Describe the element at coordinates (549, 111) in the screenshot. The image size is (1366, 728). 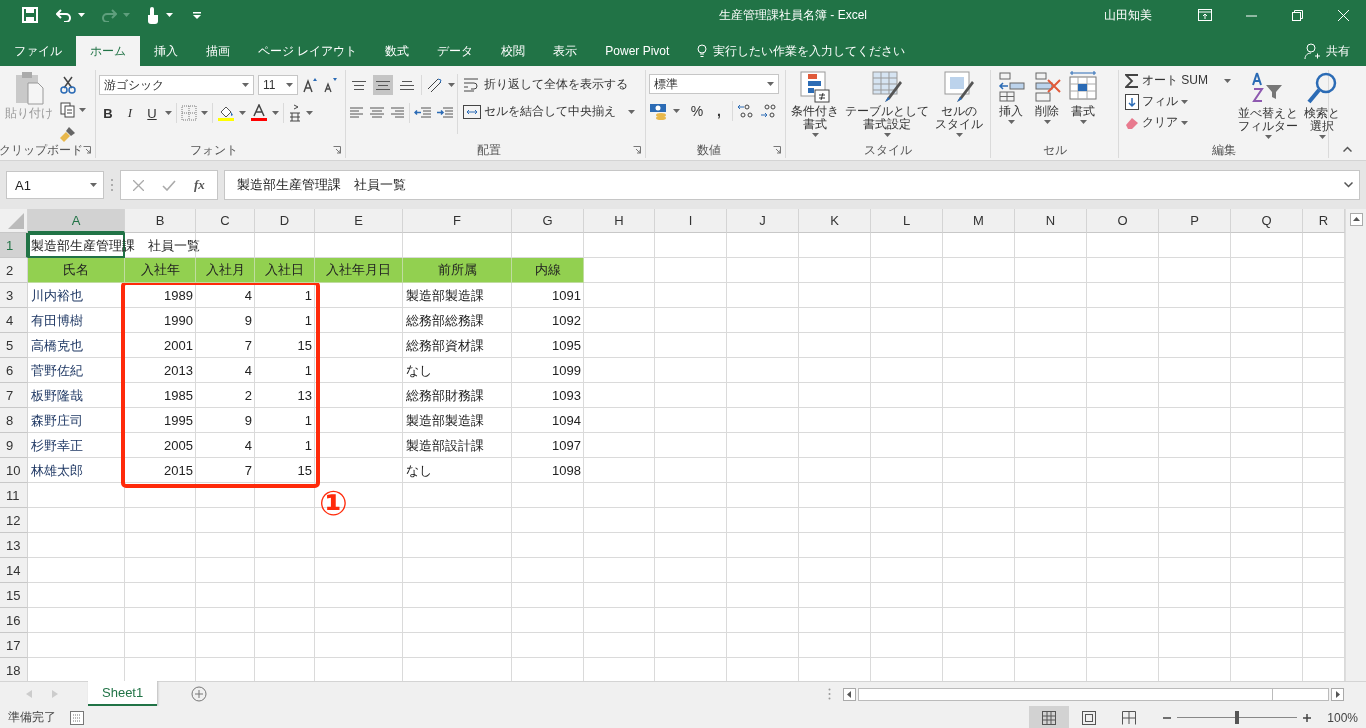
I see `merge-center-button: セルを結合して中央揃え` at that location.